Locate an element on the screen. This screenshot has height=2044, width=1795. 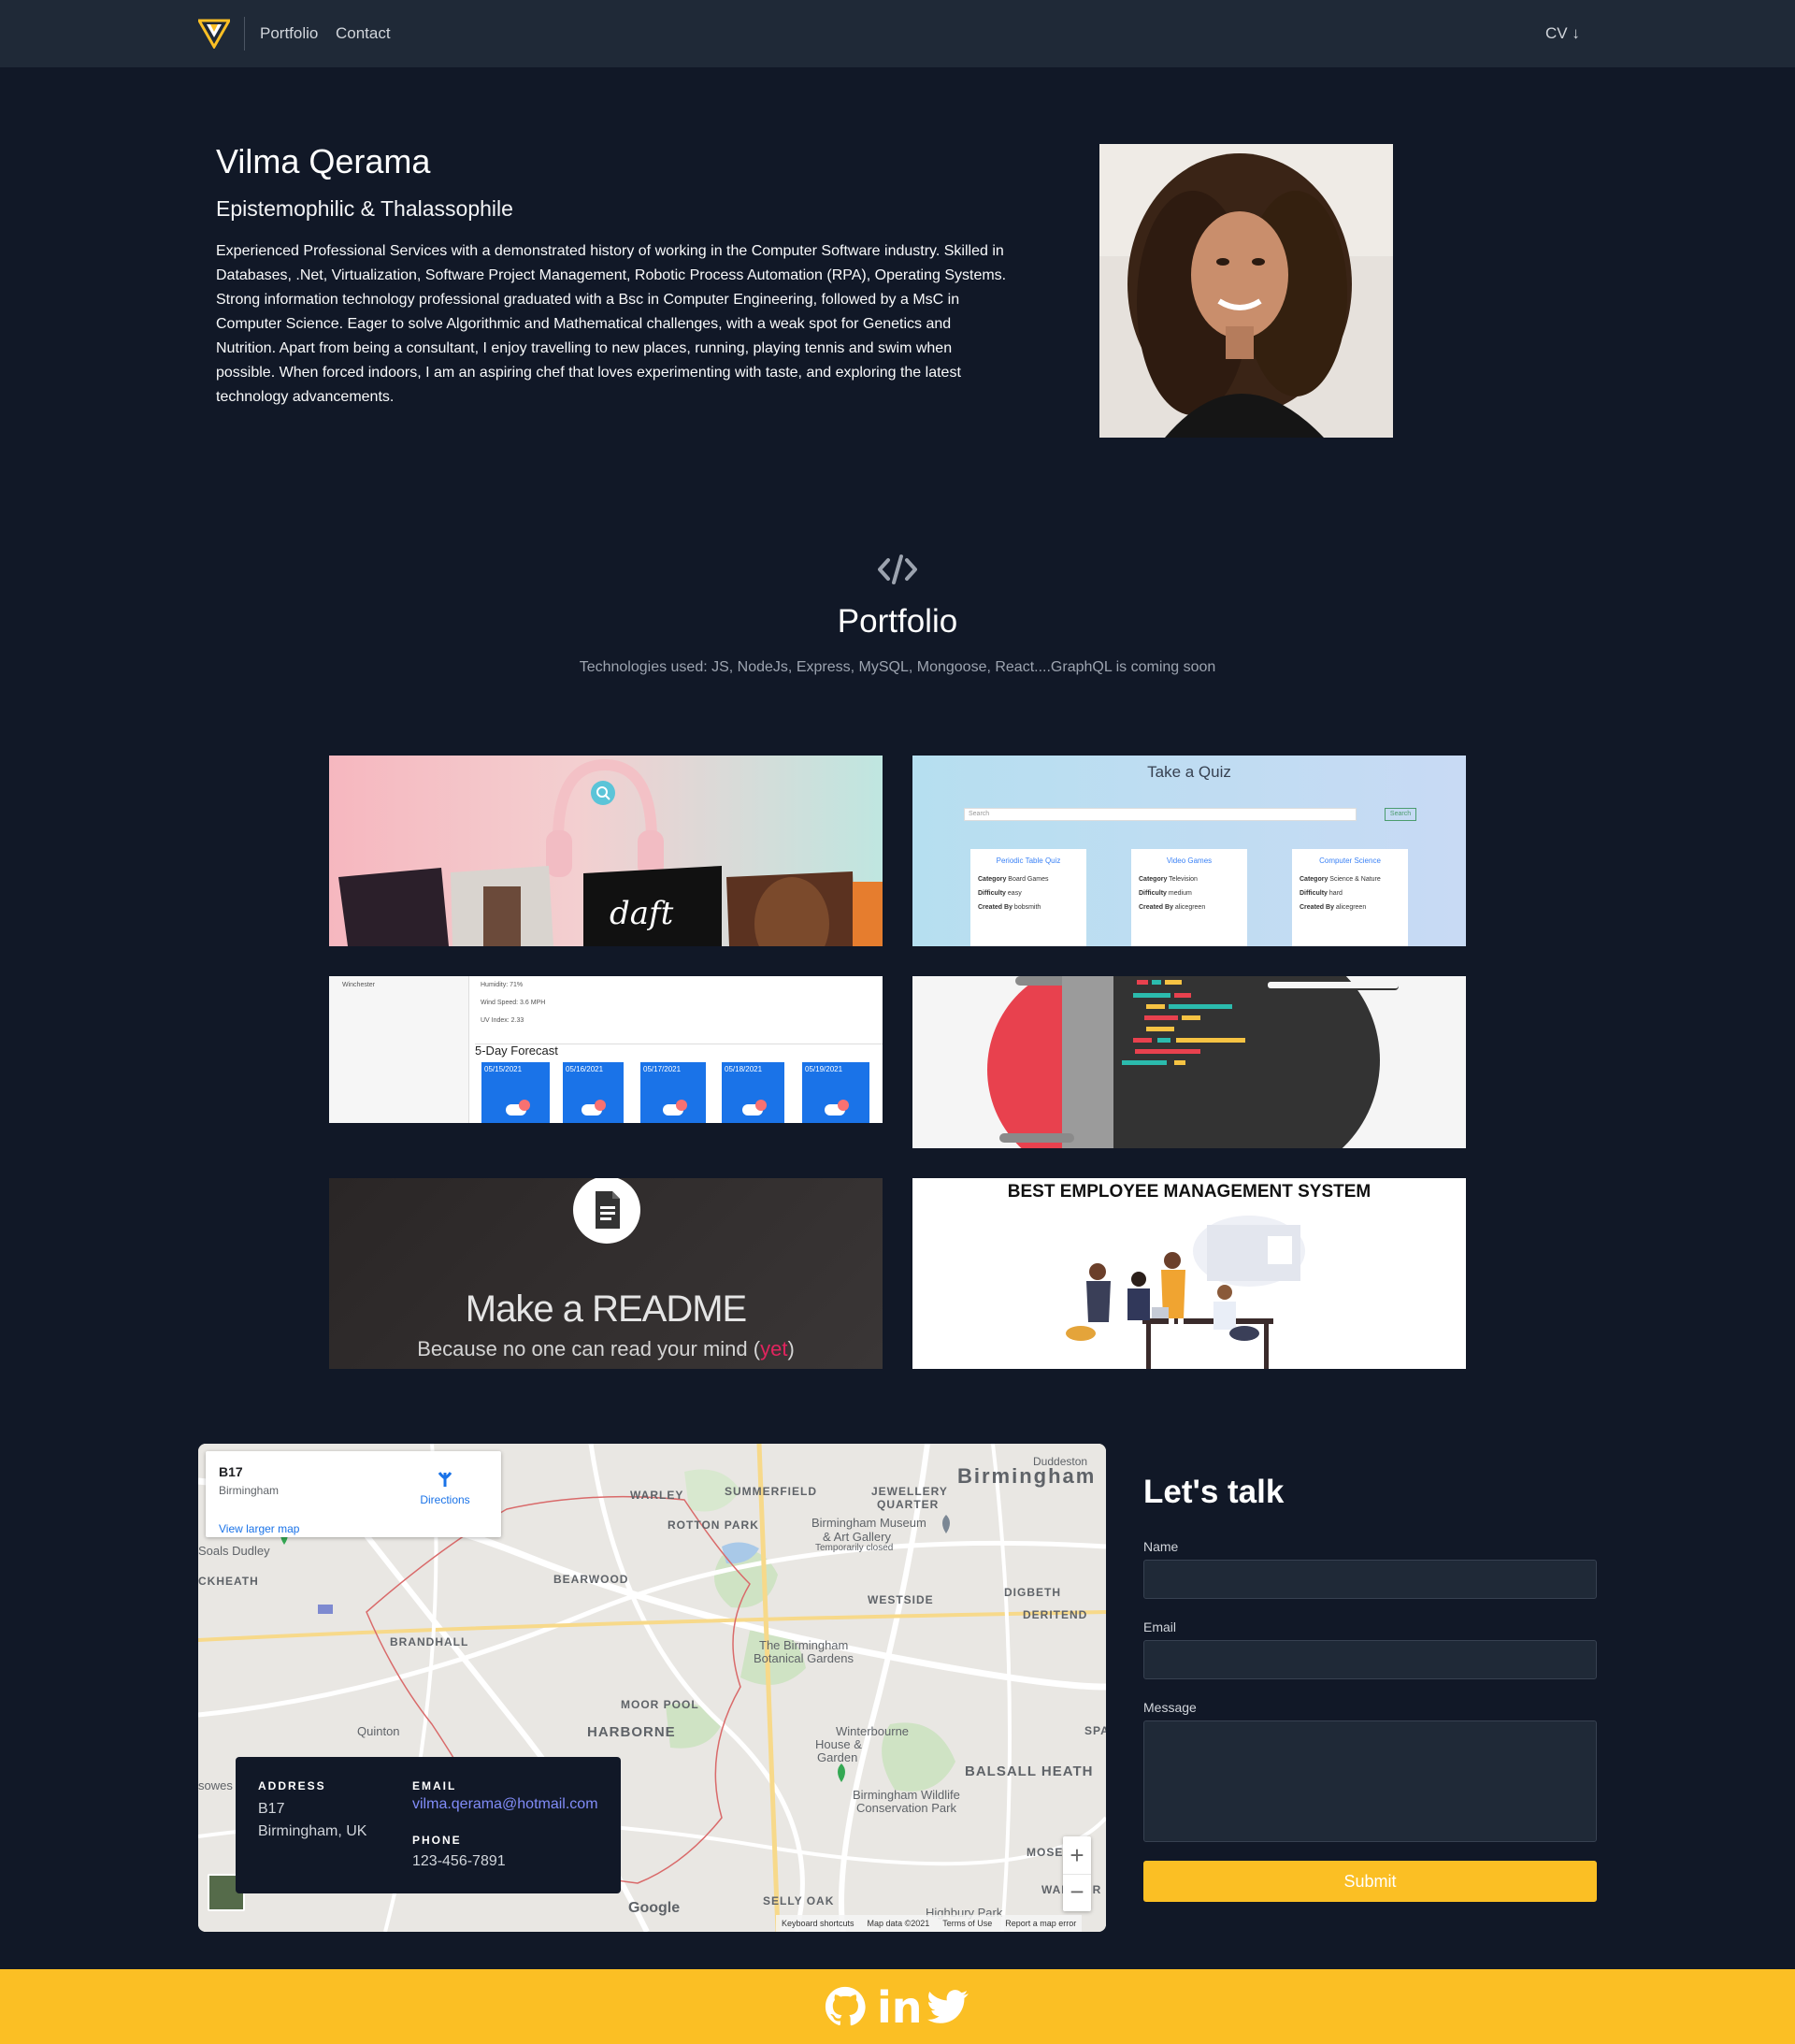
document-icon is located at coordinates (607, 1211).